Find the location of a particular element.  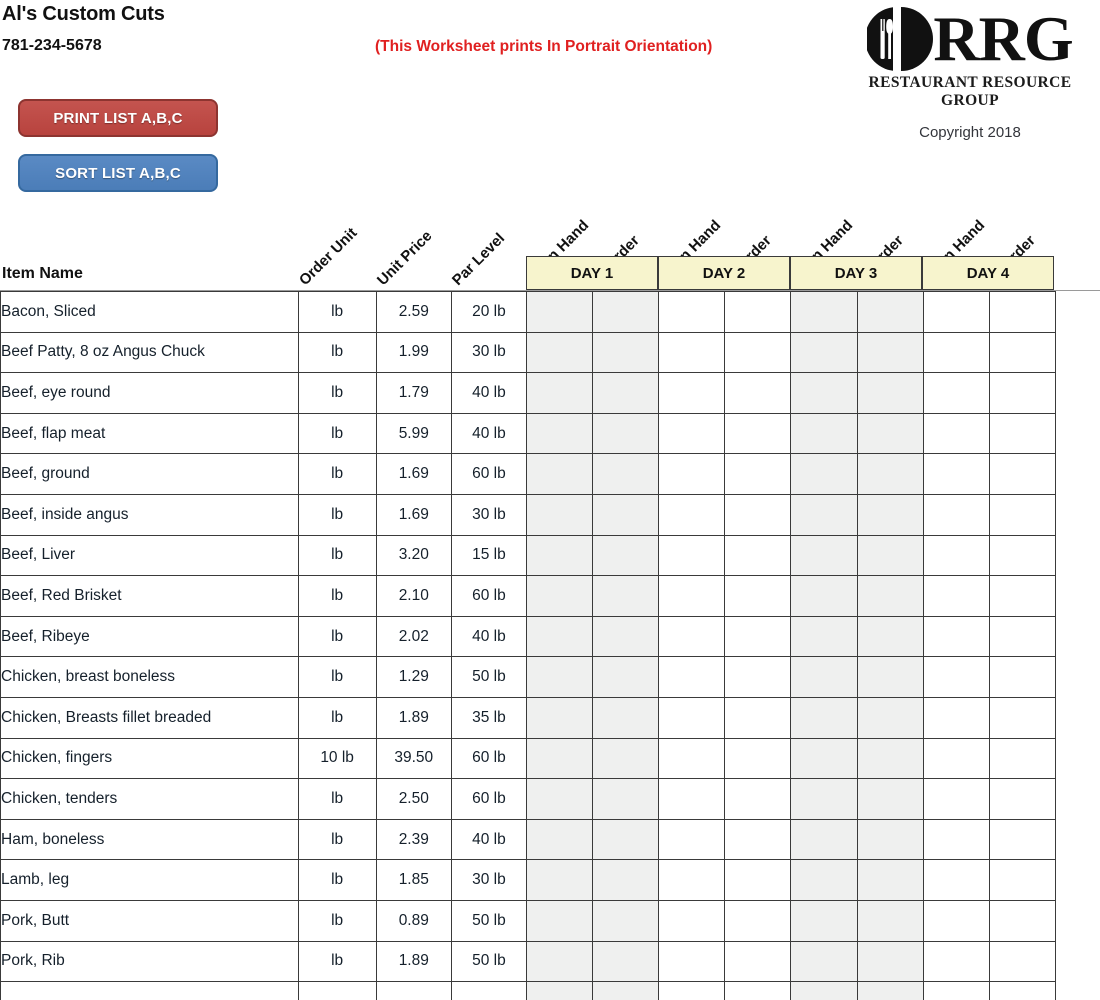

cell-item is located at coordinates (149, 990).